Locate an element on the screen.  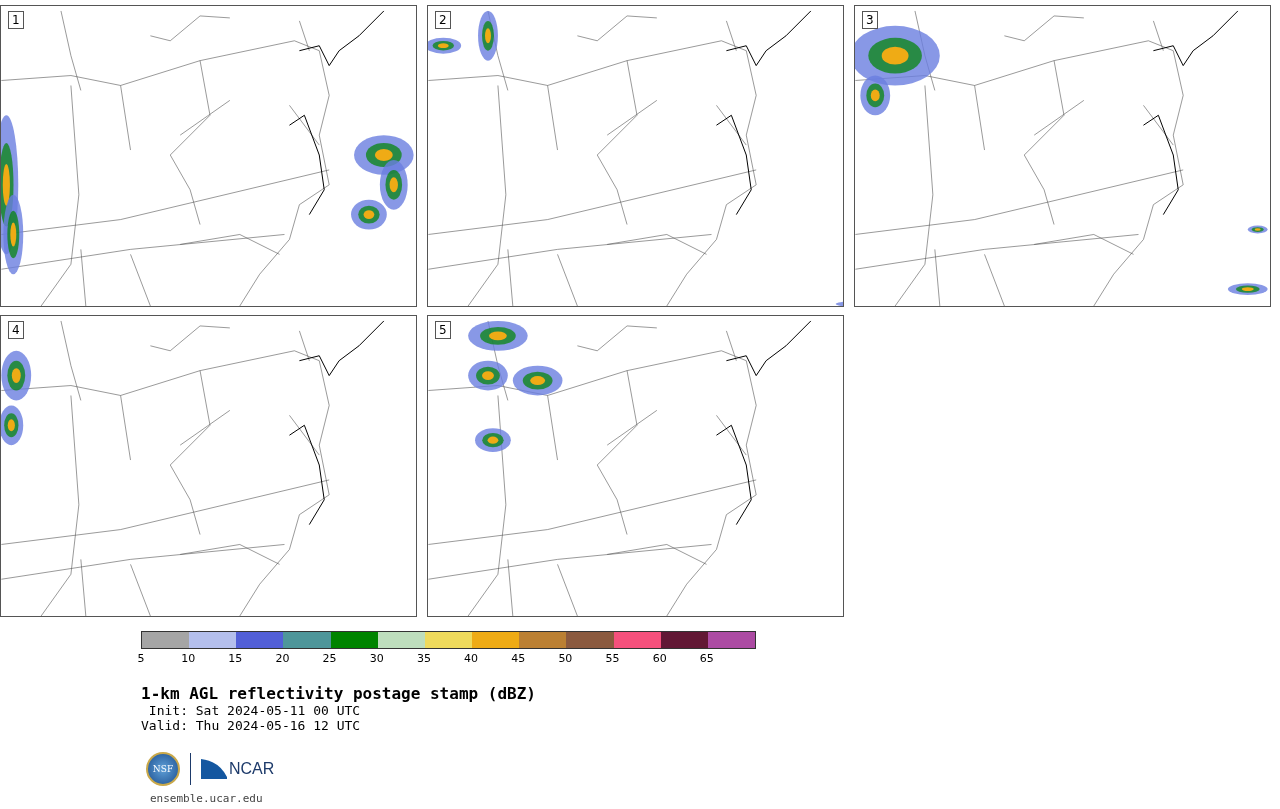
tick-label: 65 is located at coordinates (706, 658).